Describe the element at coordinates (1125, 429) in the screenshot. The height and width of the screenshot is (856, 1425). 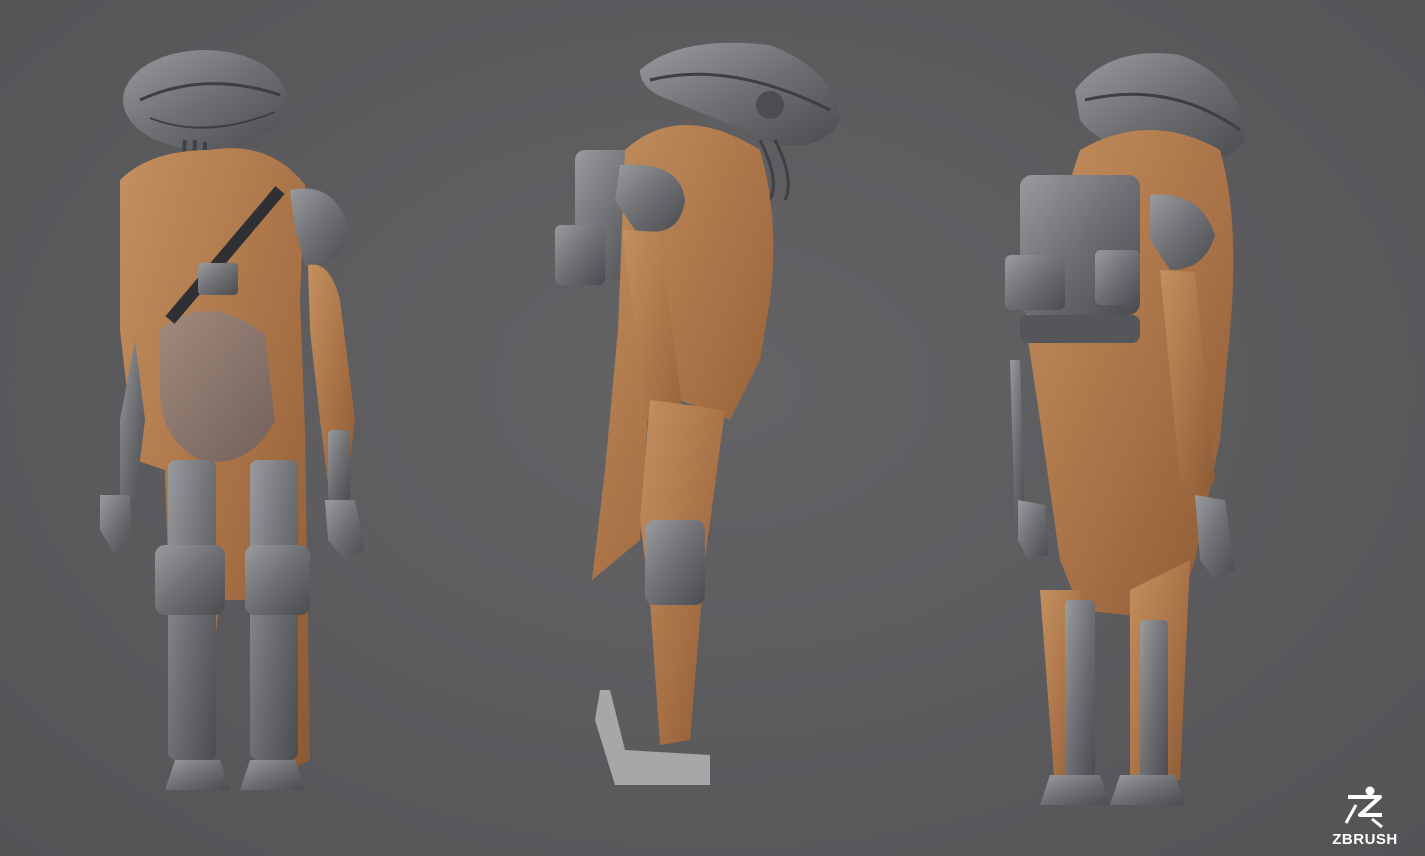
I see `back-view-figure` at that location.